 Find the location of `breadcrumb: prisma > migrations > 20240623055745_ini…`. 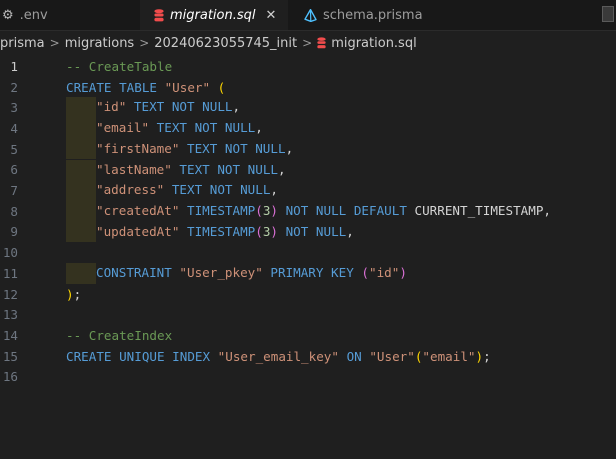

breadcrumb: prisma > migrations > 20240623055745_ini… is located at coordinates (308, 43).